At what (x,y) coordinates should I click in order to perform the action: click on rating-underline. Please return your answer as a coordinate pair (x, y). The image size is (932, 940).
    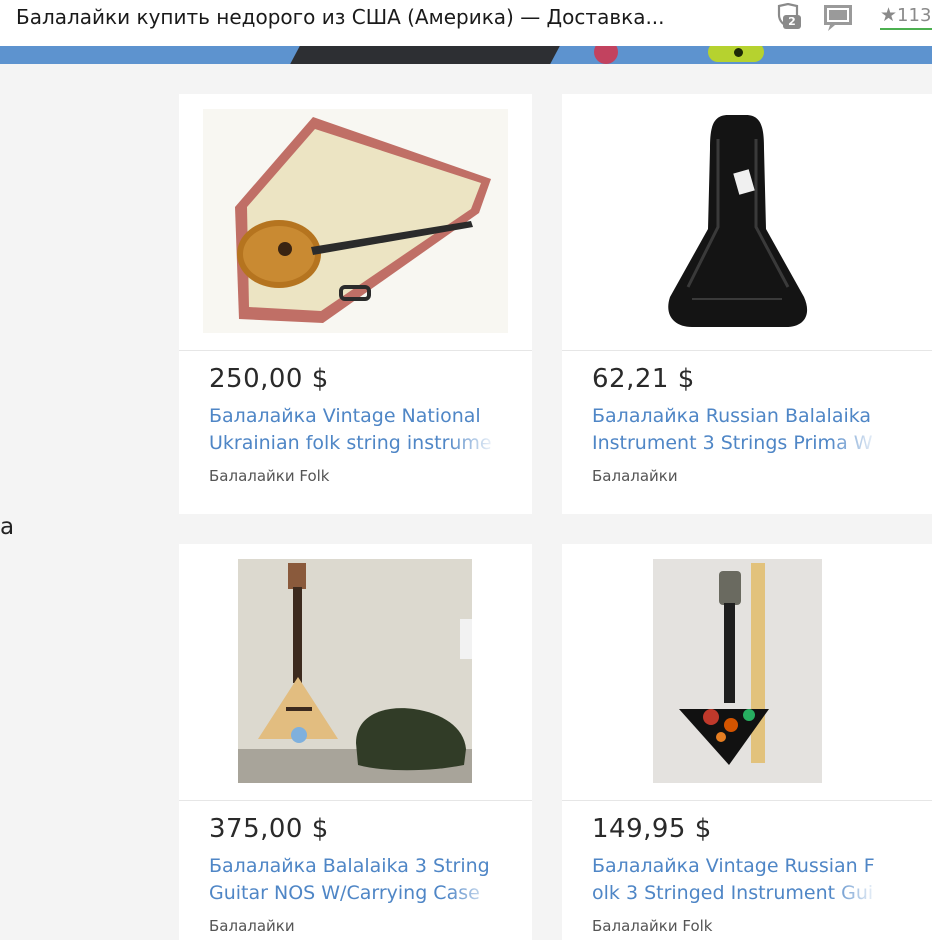
    Looking at the image, I should click on (906, 29).